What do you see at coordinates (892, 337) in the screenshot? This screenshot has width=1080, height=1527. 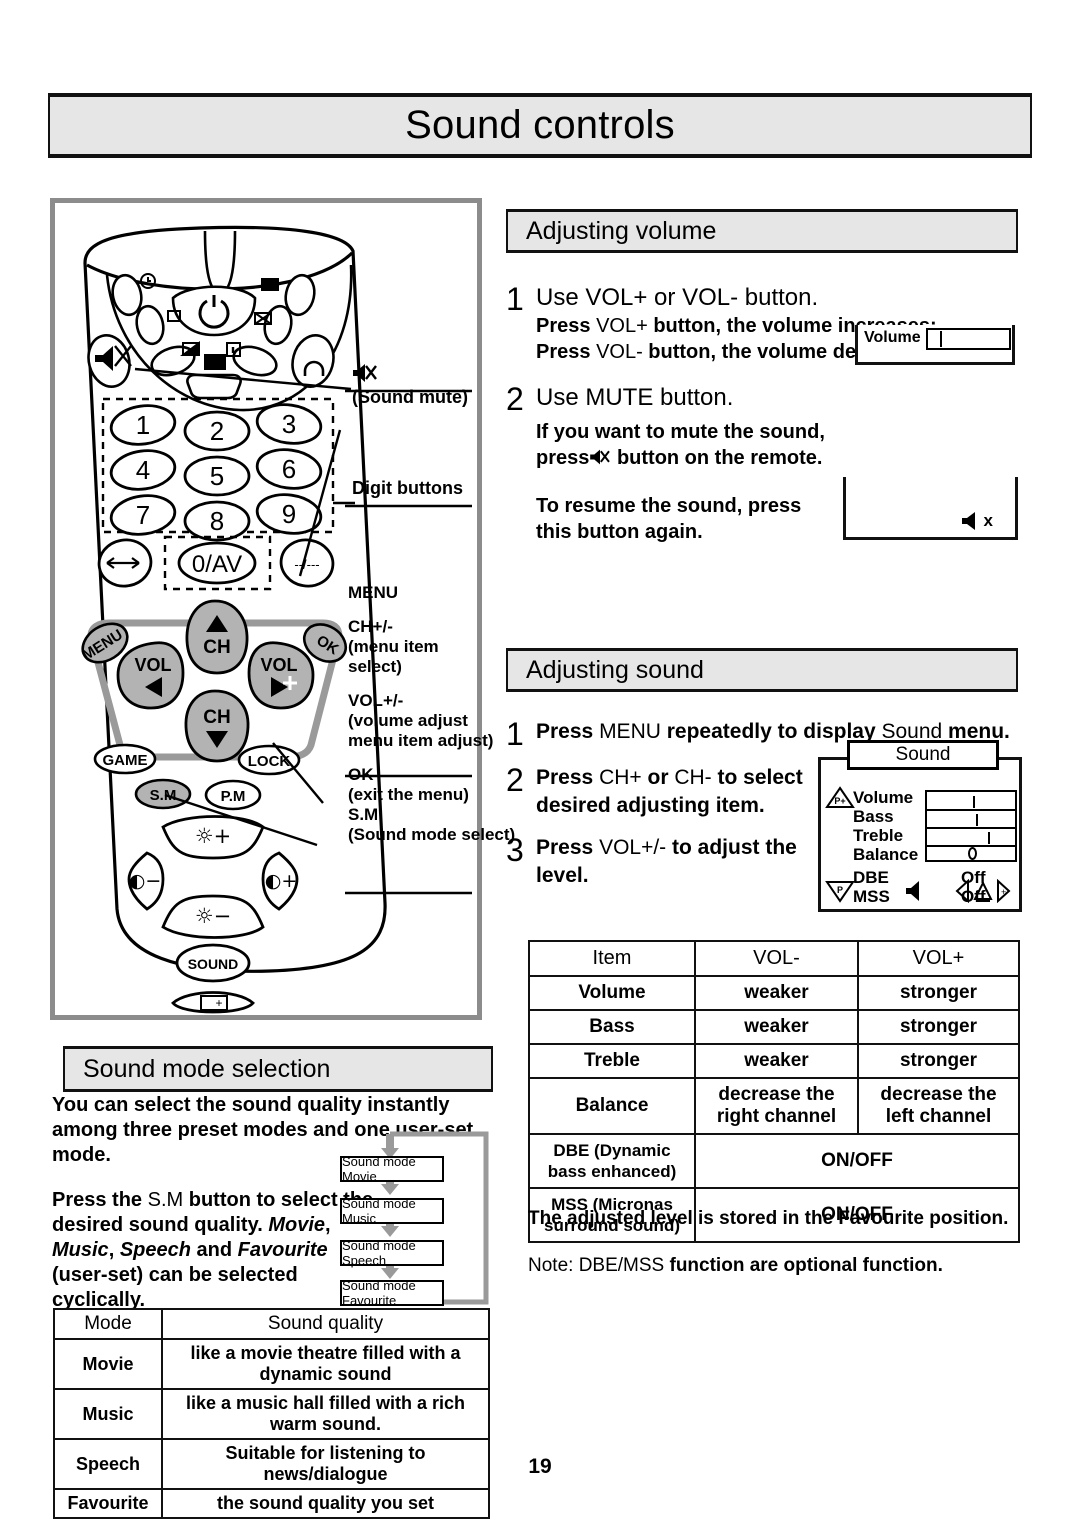 I see `osd-volume-label: Volume` at bounding box center [892, 337].